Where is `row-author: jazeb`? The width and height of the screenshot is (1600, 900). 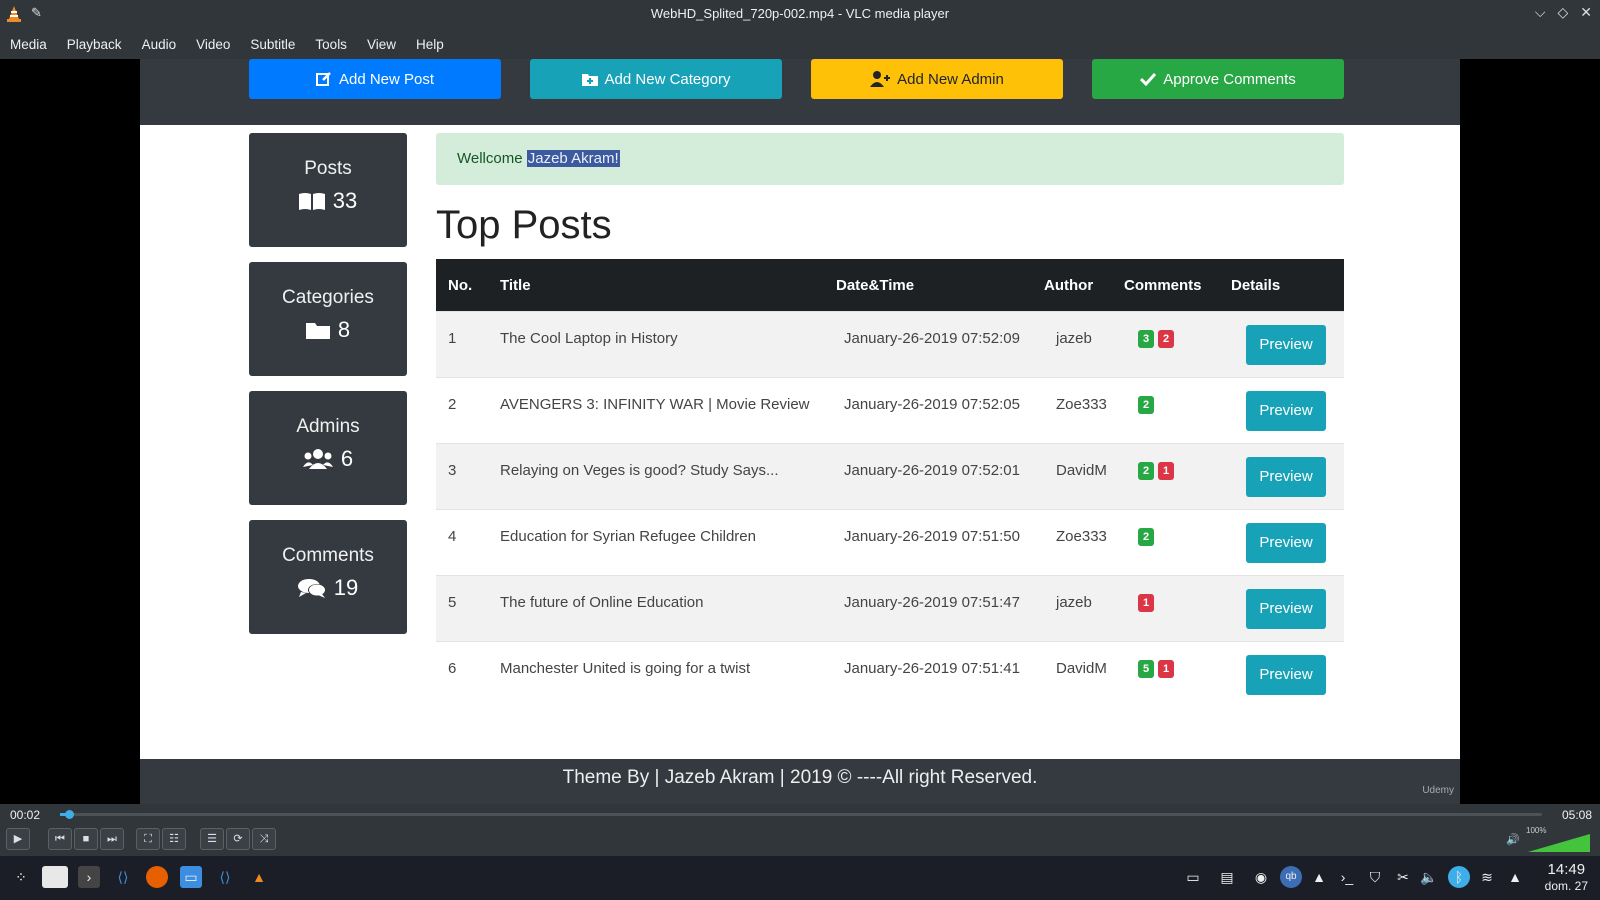 row-author: jazeb is located at coordinates (1074, 602).